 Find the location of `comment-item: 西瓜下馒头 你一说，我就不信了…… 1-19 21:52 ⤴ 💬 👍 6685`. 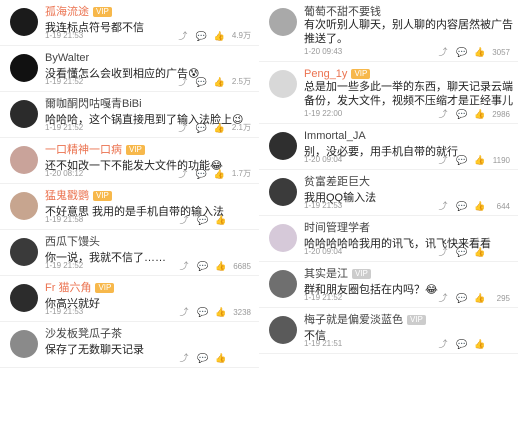

comment-item: 西瓜下馒头 你一说，我就不信了…… 1-19 21:52 ⤴ 💬 👍 6685 is located at coordinates (129, 253).